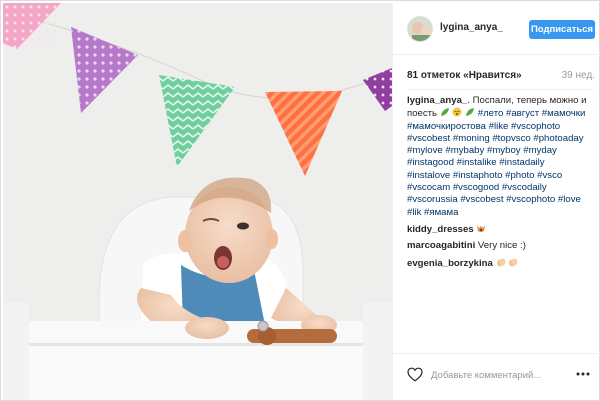 This screenshot has width=600, height=401. I want to click on caption-text-line: Поспали, теперь можно и, so click(529, 100).